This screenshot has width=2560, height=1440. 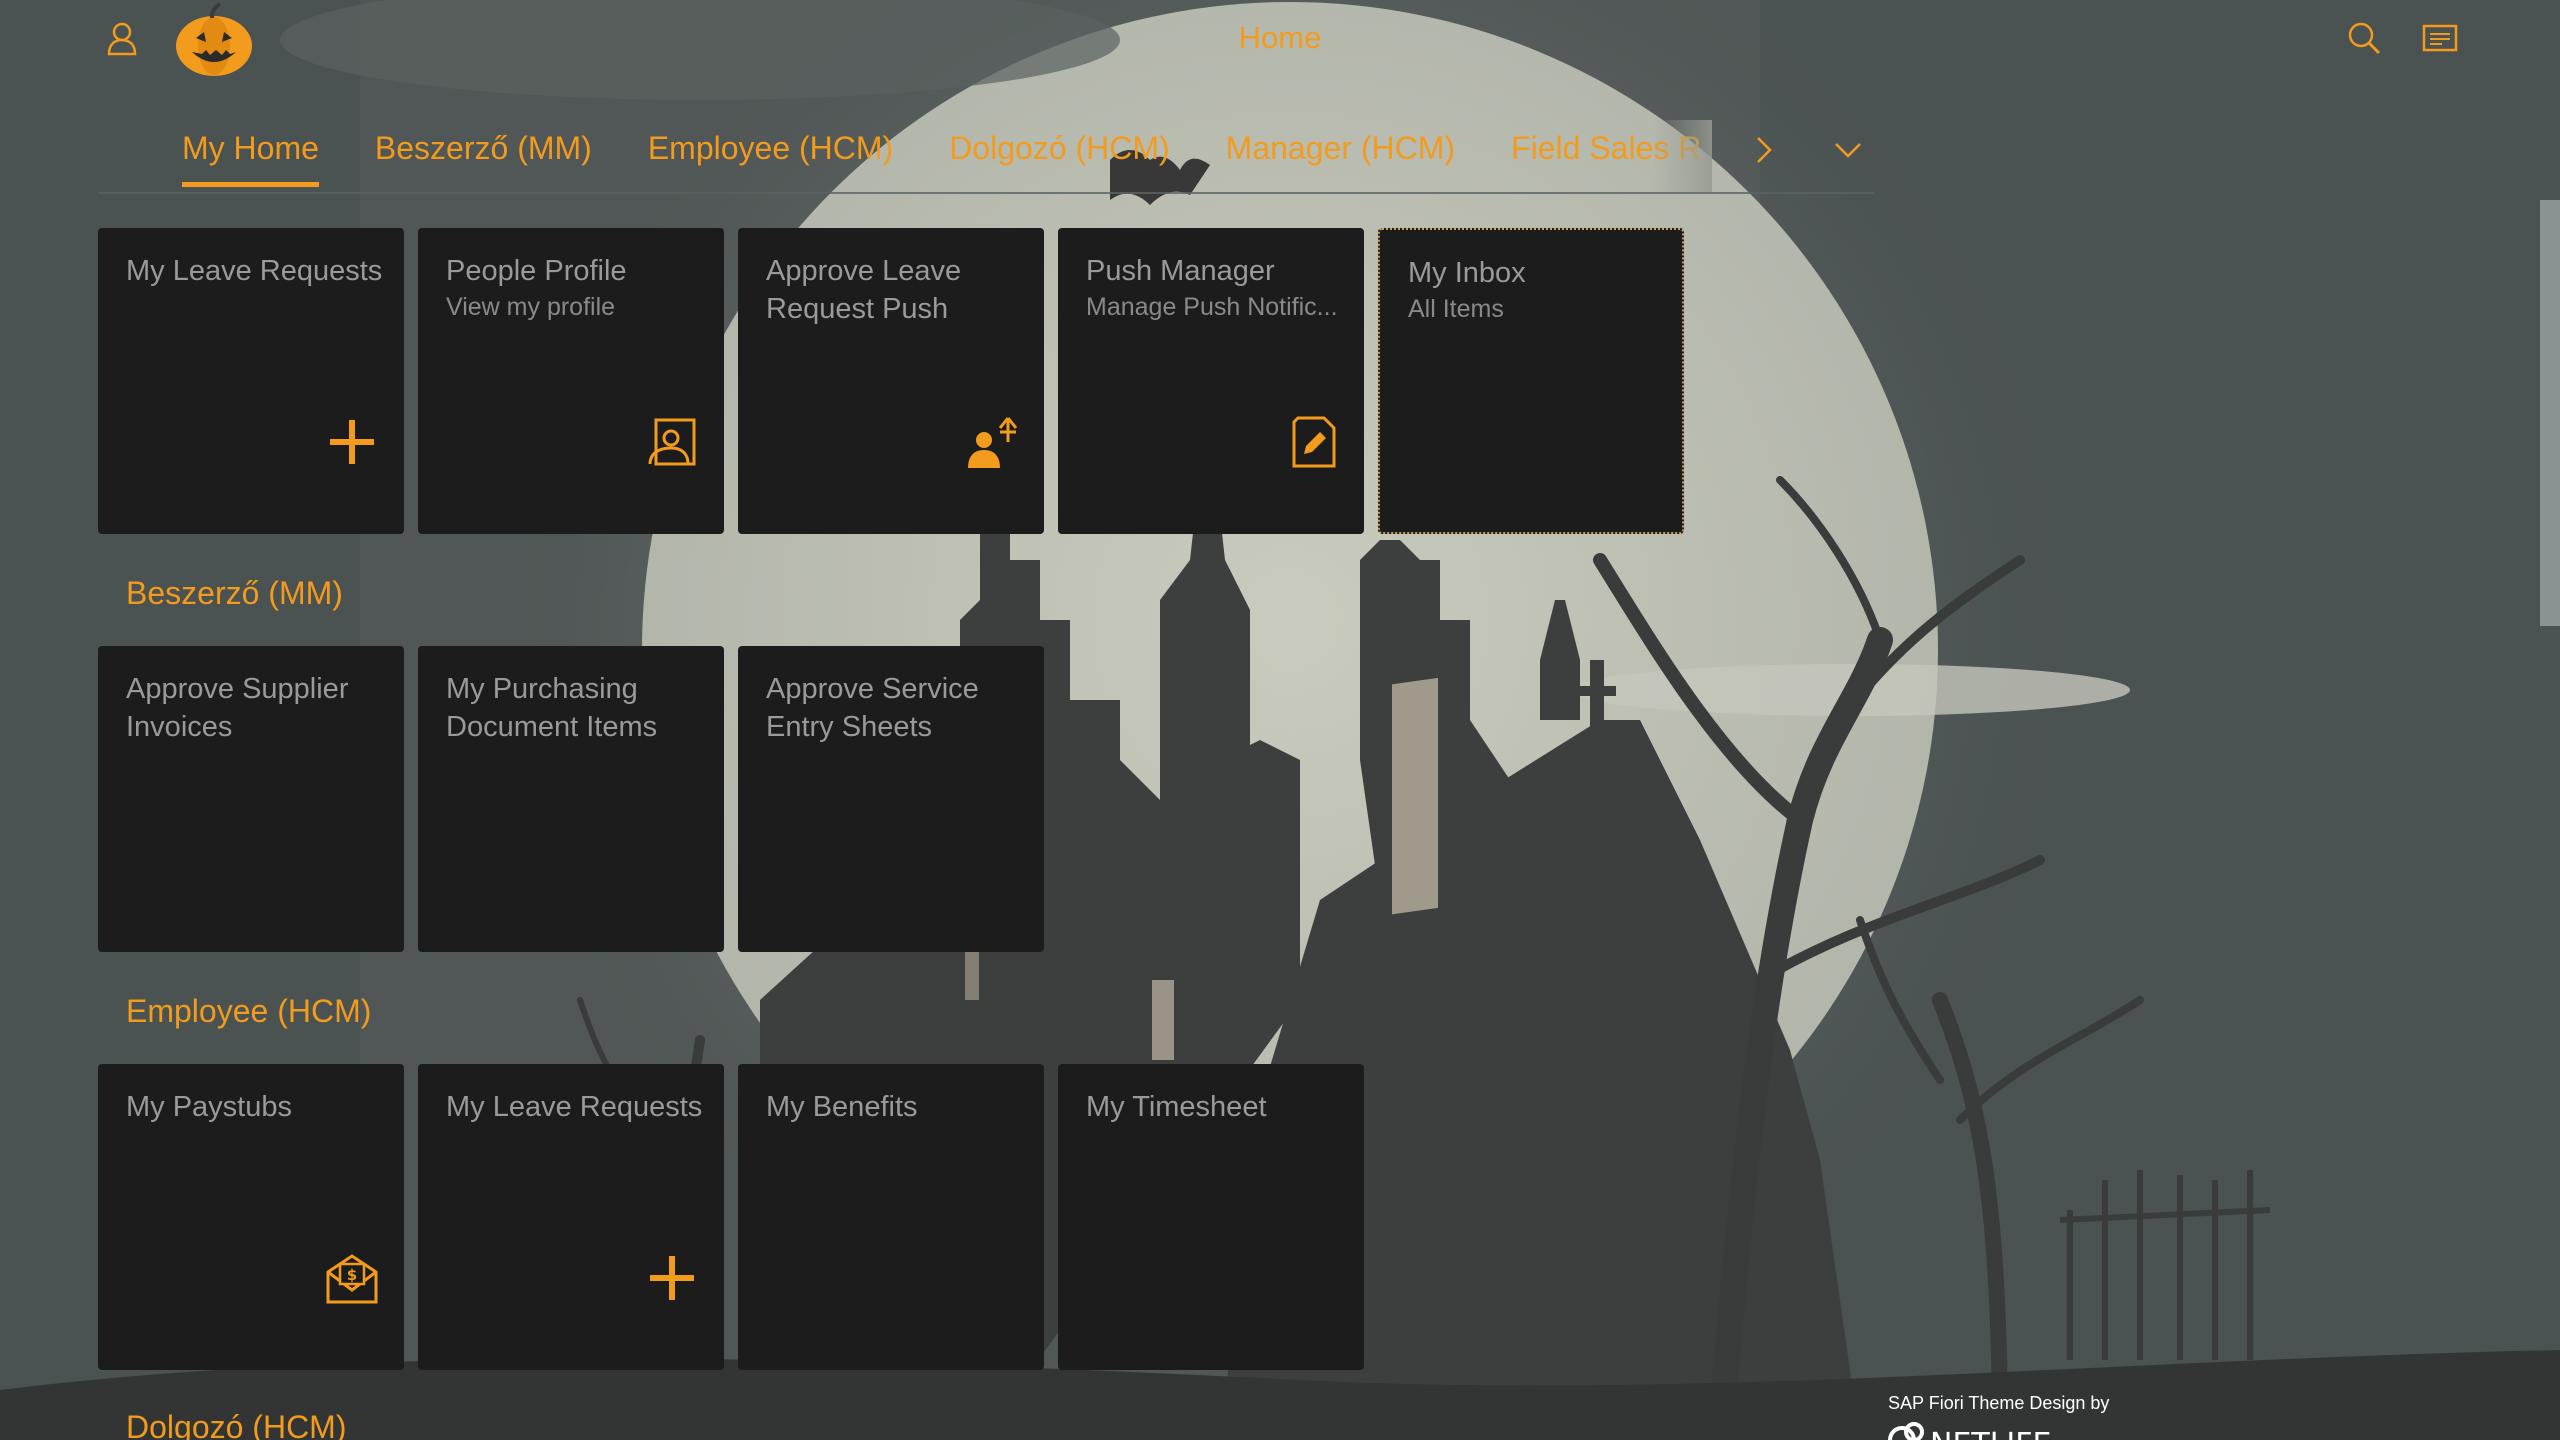 I want to click on tile-title: Push Manager, so click(x=1180, y=271).